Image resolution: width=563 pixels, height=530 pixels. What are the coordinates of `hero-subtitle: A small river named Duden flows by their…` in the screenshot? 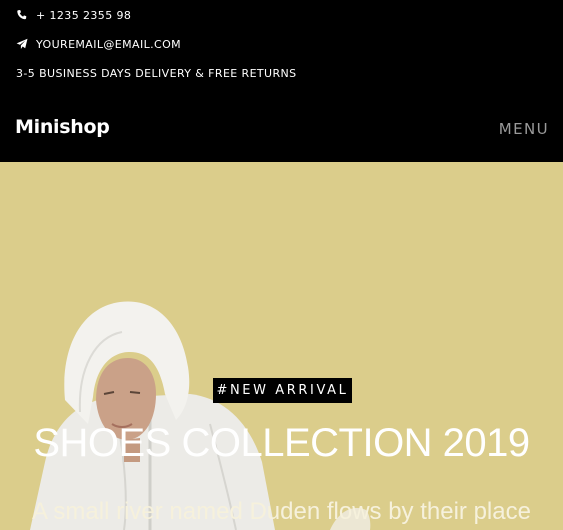 It's located at (281, 511).